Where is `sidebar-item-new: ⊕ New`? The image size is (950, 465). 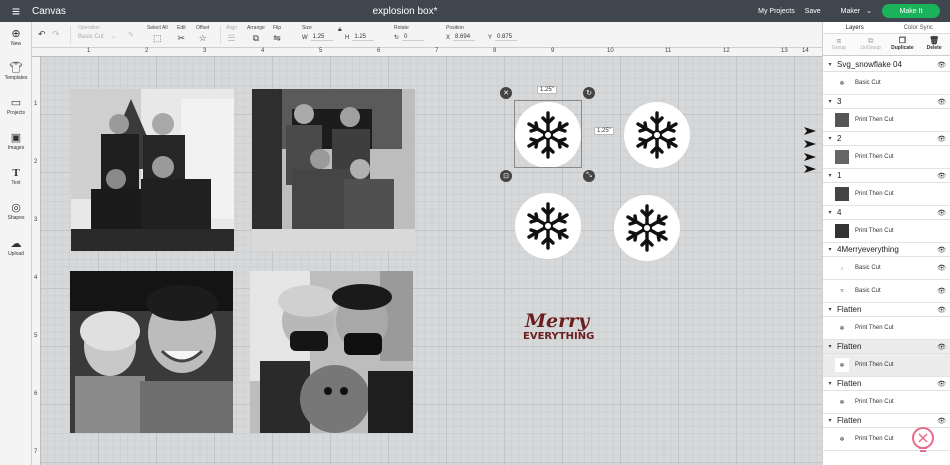 sidebar-item-new: ⊕ New is located at coordinates (16, 37).